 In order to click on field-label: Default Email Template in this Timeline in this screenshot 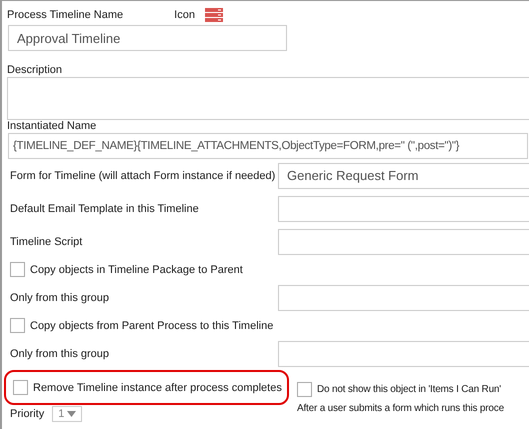, I will do `click(104, 208)`.